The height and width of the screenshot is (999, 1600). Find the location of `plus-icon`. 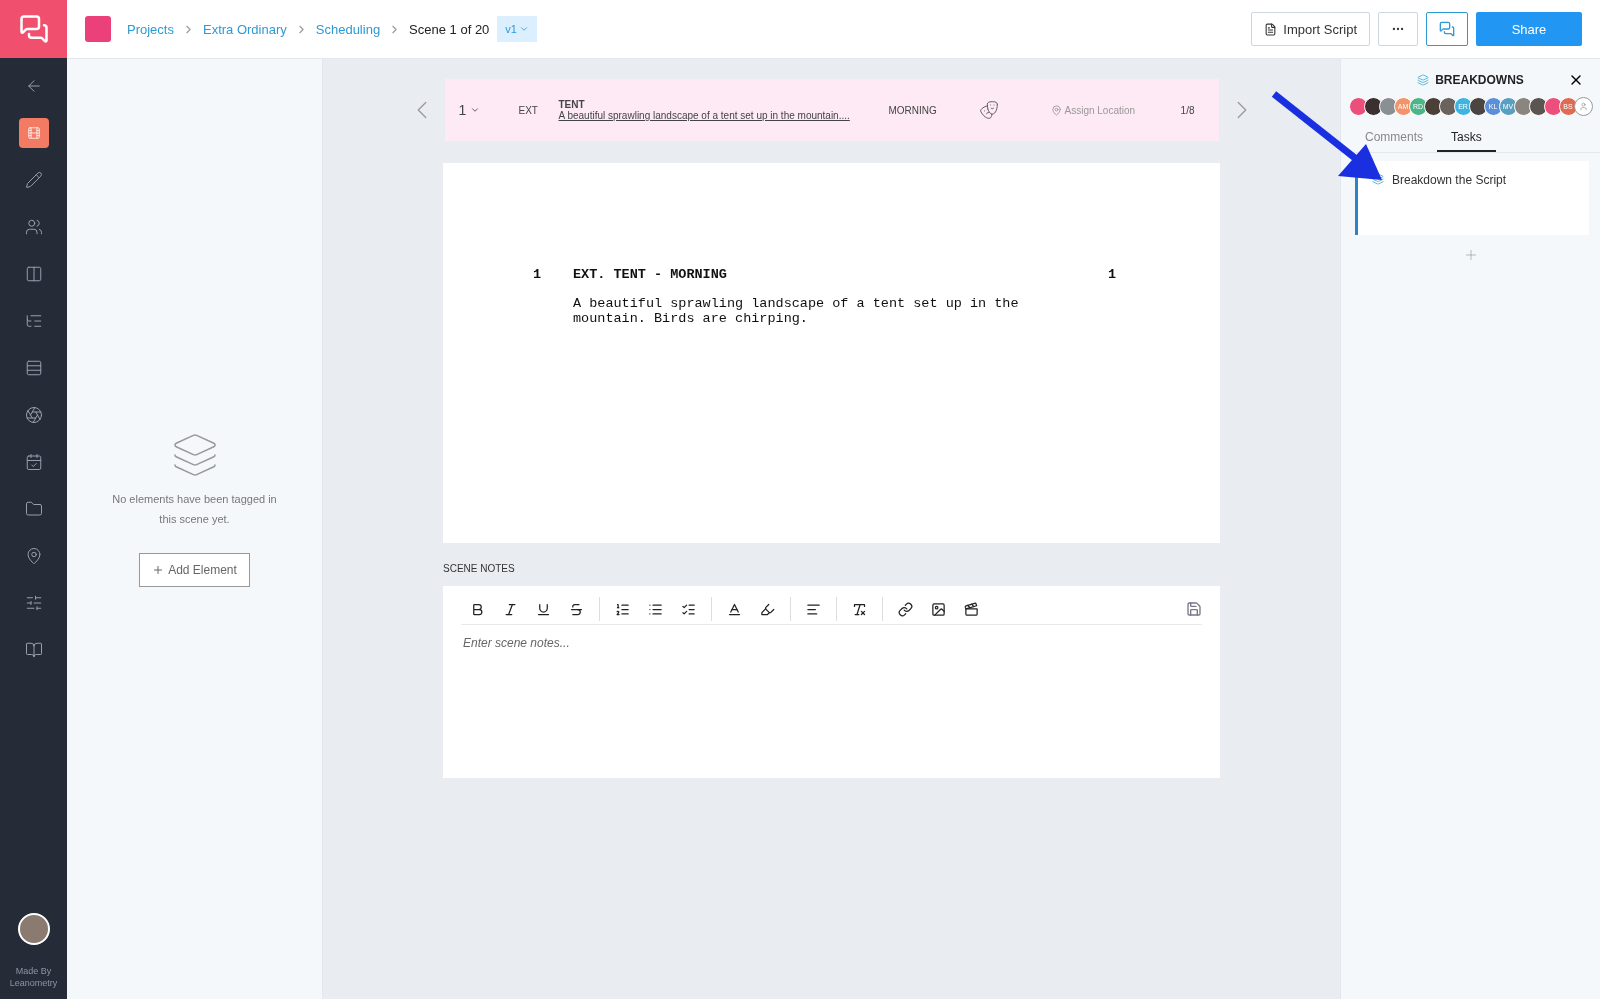

plus-icon is located at coordinates (158, 570).